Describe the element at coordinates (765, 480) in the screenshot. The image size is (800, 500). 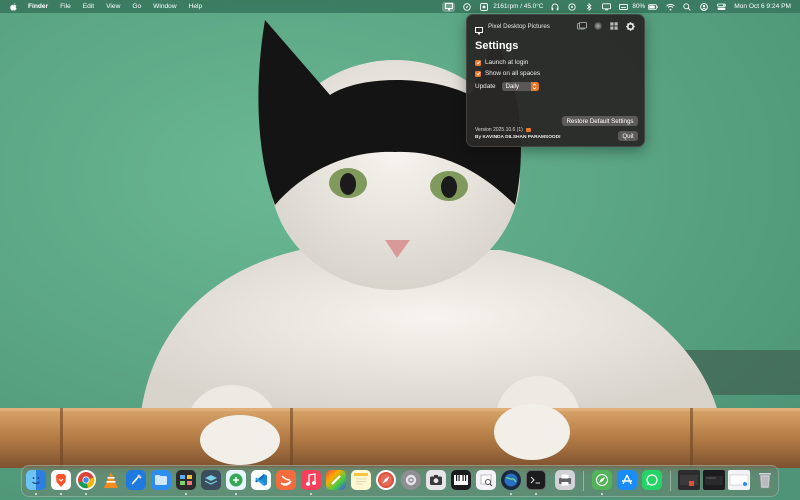
I see `trash-icon` at that location.